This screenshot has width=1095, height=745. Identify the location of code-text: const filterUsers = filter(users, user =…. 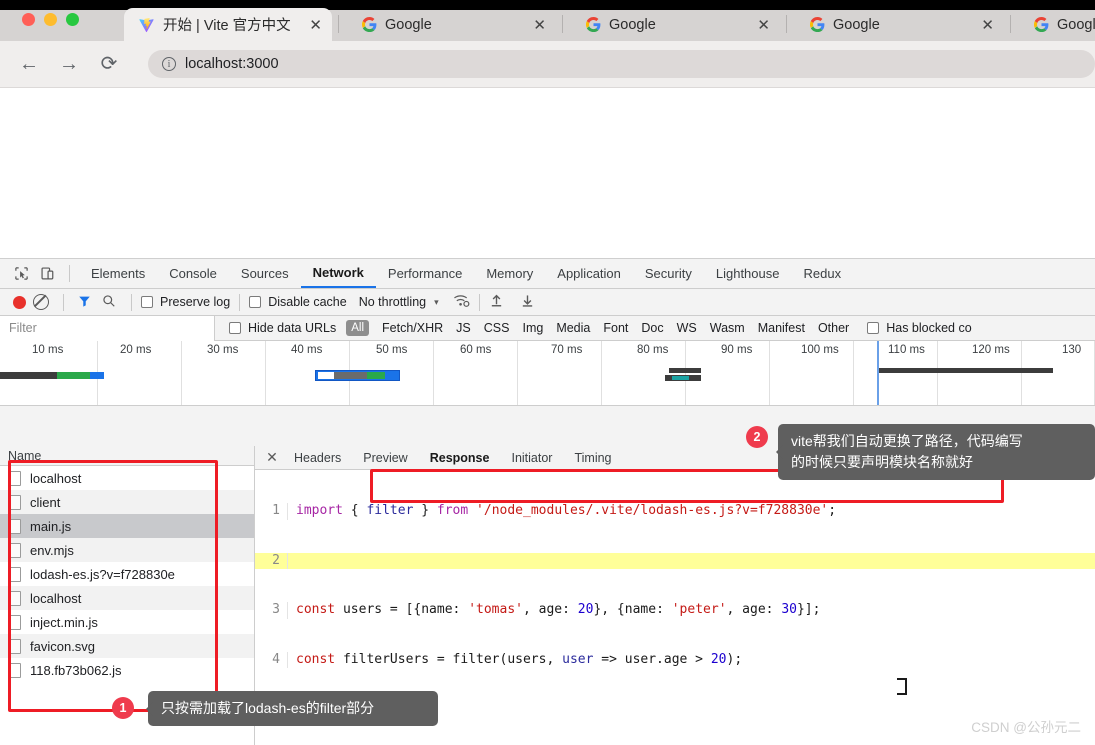
(519, 659).